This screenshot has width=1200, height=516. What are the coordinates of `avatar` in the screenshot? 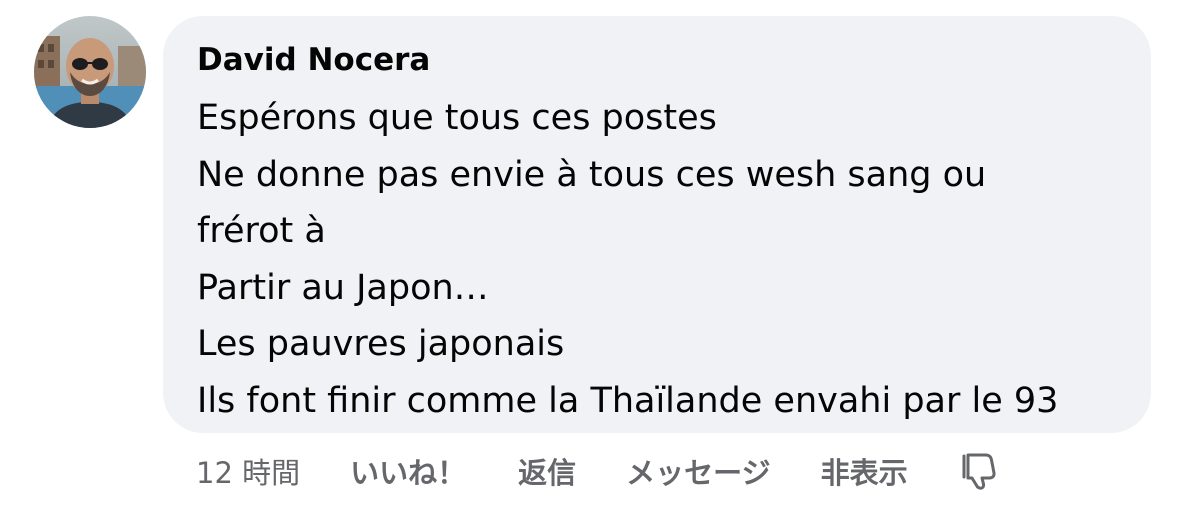 It's located at (90, 72).